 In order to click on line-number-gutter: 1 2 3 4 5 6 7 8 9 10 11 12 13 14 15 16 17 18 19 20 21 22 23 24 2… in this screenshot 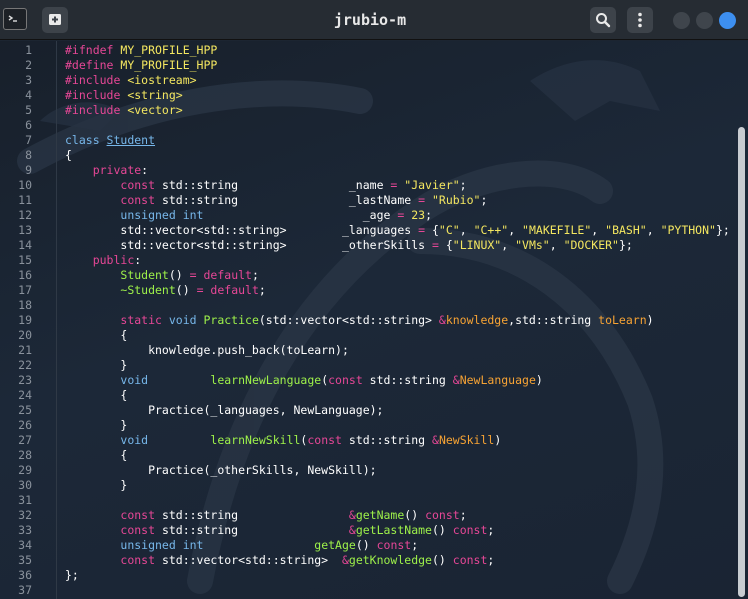, I will do `click(28, 320)`.